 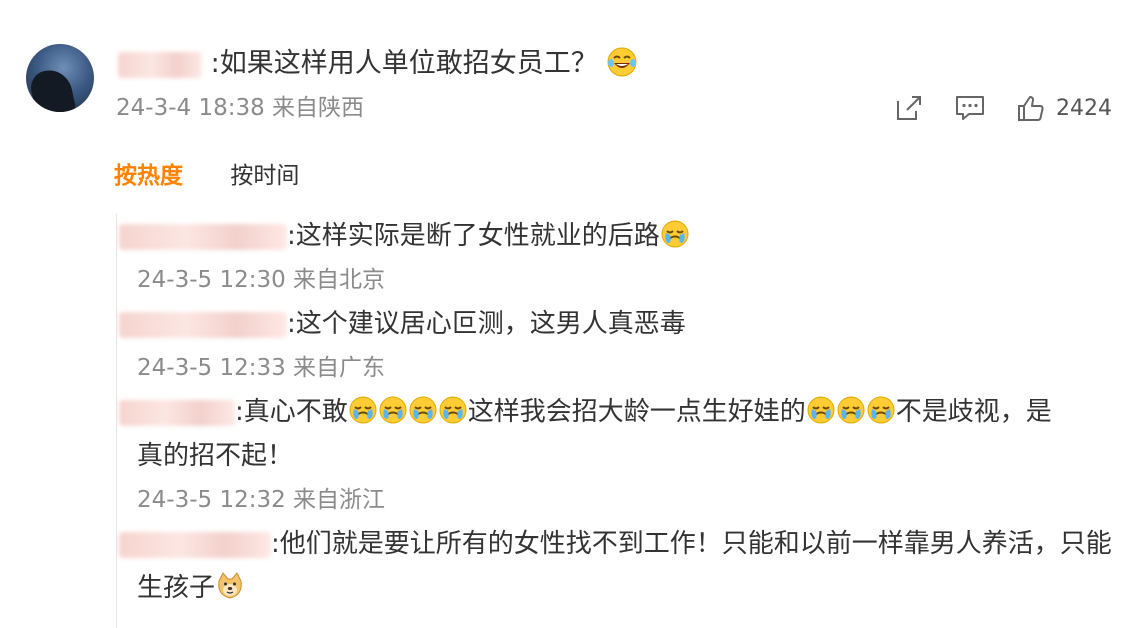 What do you see at coordinates (215, 456) in the screenshot?
I see `reply-line-2: 真的招不起！` at bounding box center [215, 456].